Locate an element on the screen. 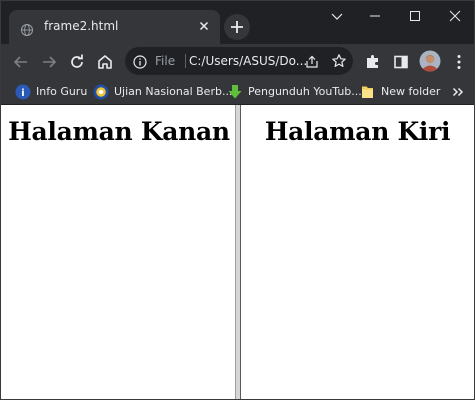  bookmark-new-folder: New folder is located at coordinates (400, 92).